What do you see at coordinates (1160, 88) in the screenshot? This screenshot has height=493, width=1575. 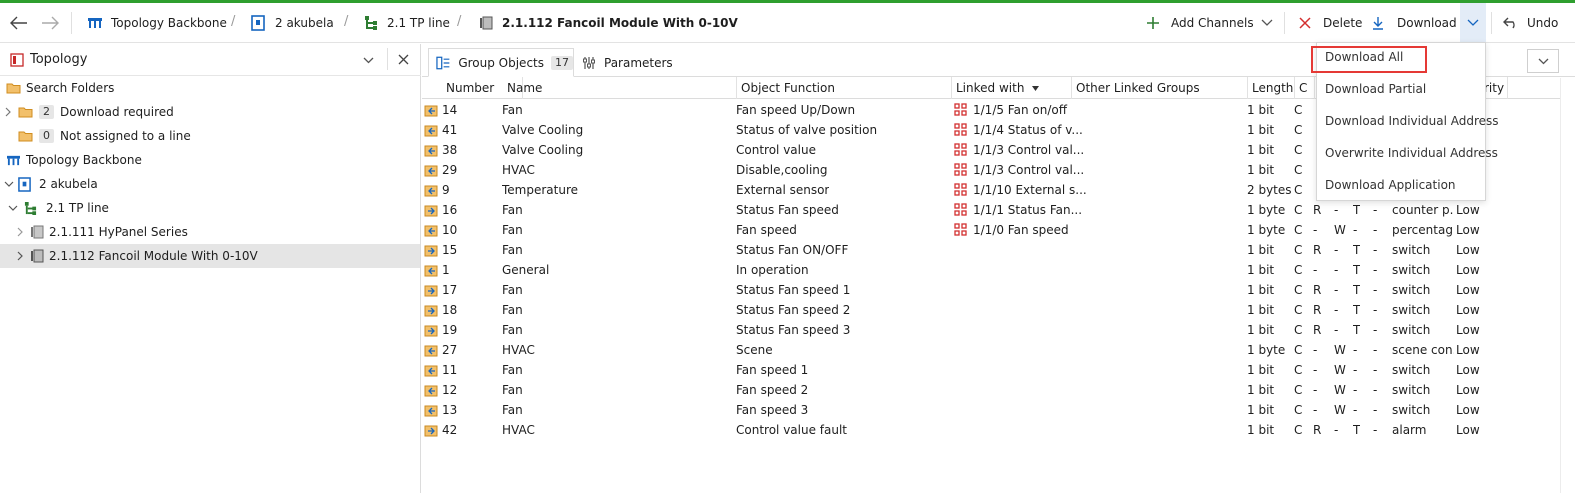 I see `column-header-other-linked-groups: Other Linked Groups` at bounding box center [1160, 88].